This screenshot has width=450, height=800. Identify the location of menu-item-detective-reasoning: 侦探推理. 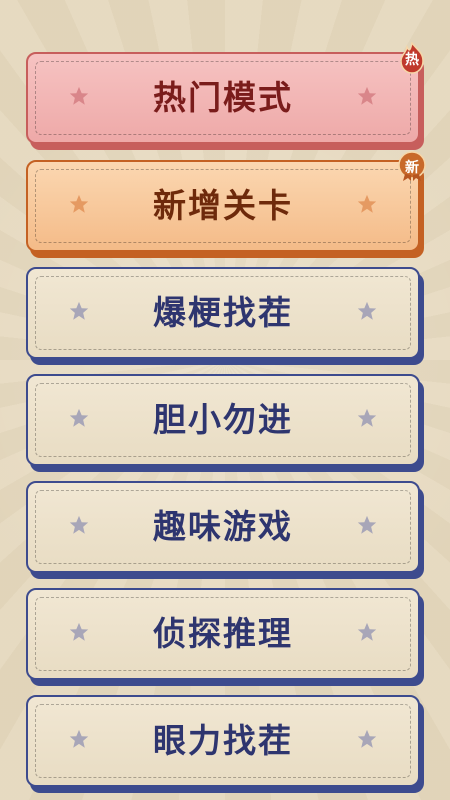
(225, 637).